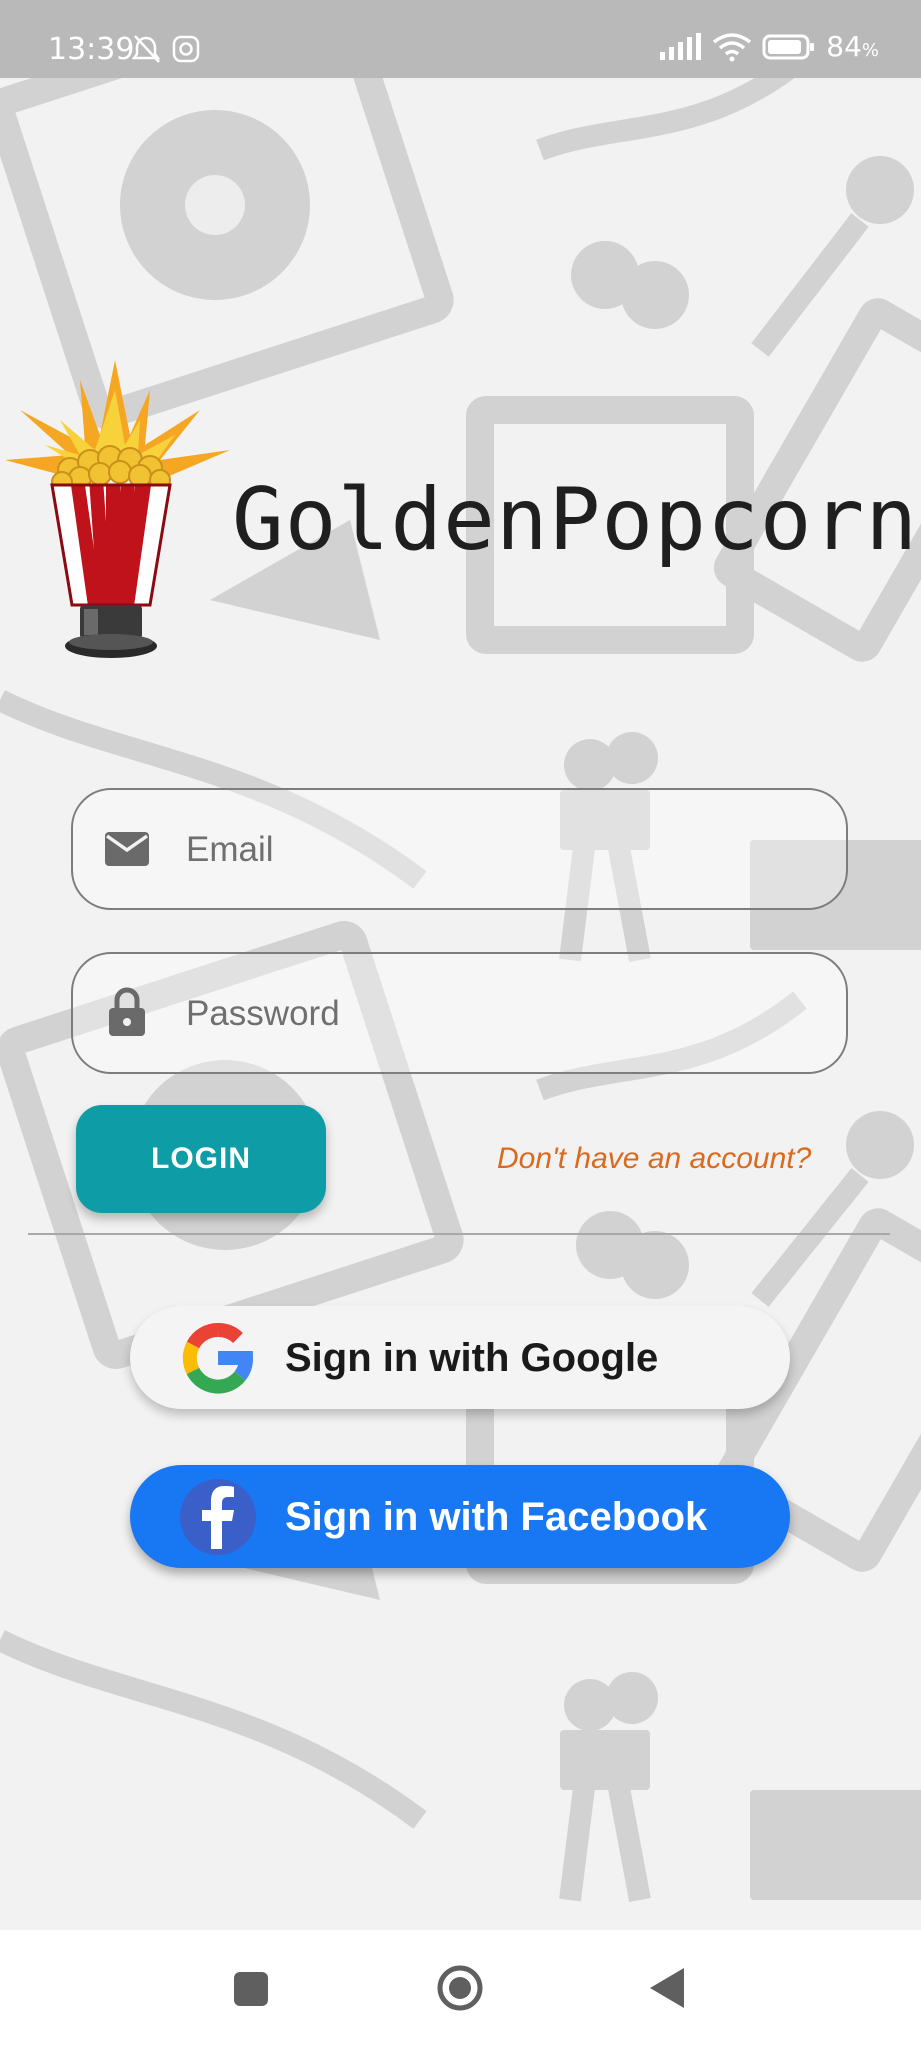 The height and width of the screenshot is (2048, 921). Describe the element at coordinates (575, 520) in the screenshot. I see `app-name: GoldenPopcorn` at that location.